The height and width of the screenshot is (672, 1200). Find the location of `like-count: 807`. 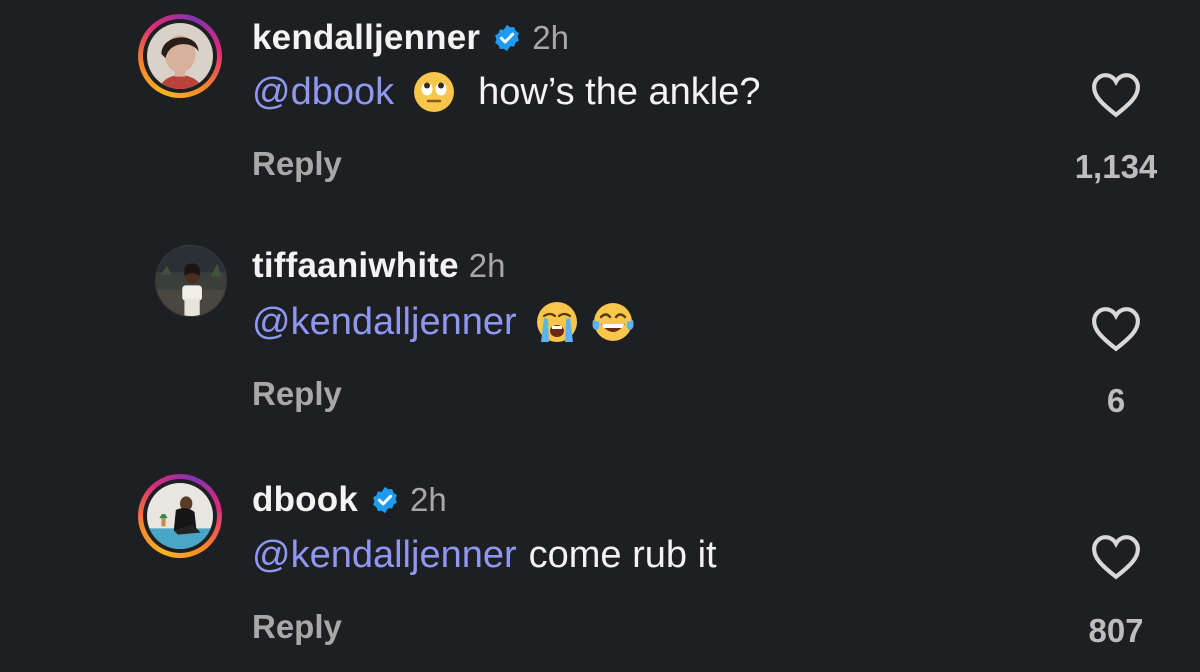

like-count: 807 is located at coordinates (1116, 630).